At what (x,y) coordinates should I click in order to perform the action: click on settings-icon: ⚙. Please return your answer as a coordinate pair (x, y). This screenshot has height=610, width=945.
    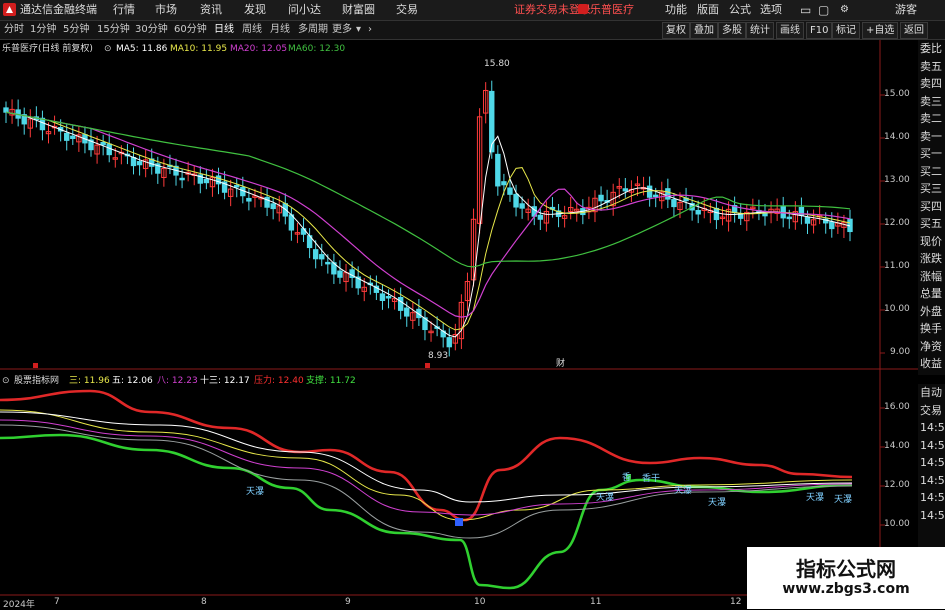
    Looking at the image, I should click on (844, 10).